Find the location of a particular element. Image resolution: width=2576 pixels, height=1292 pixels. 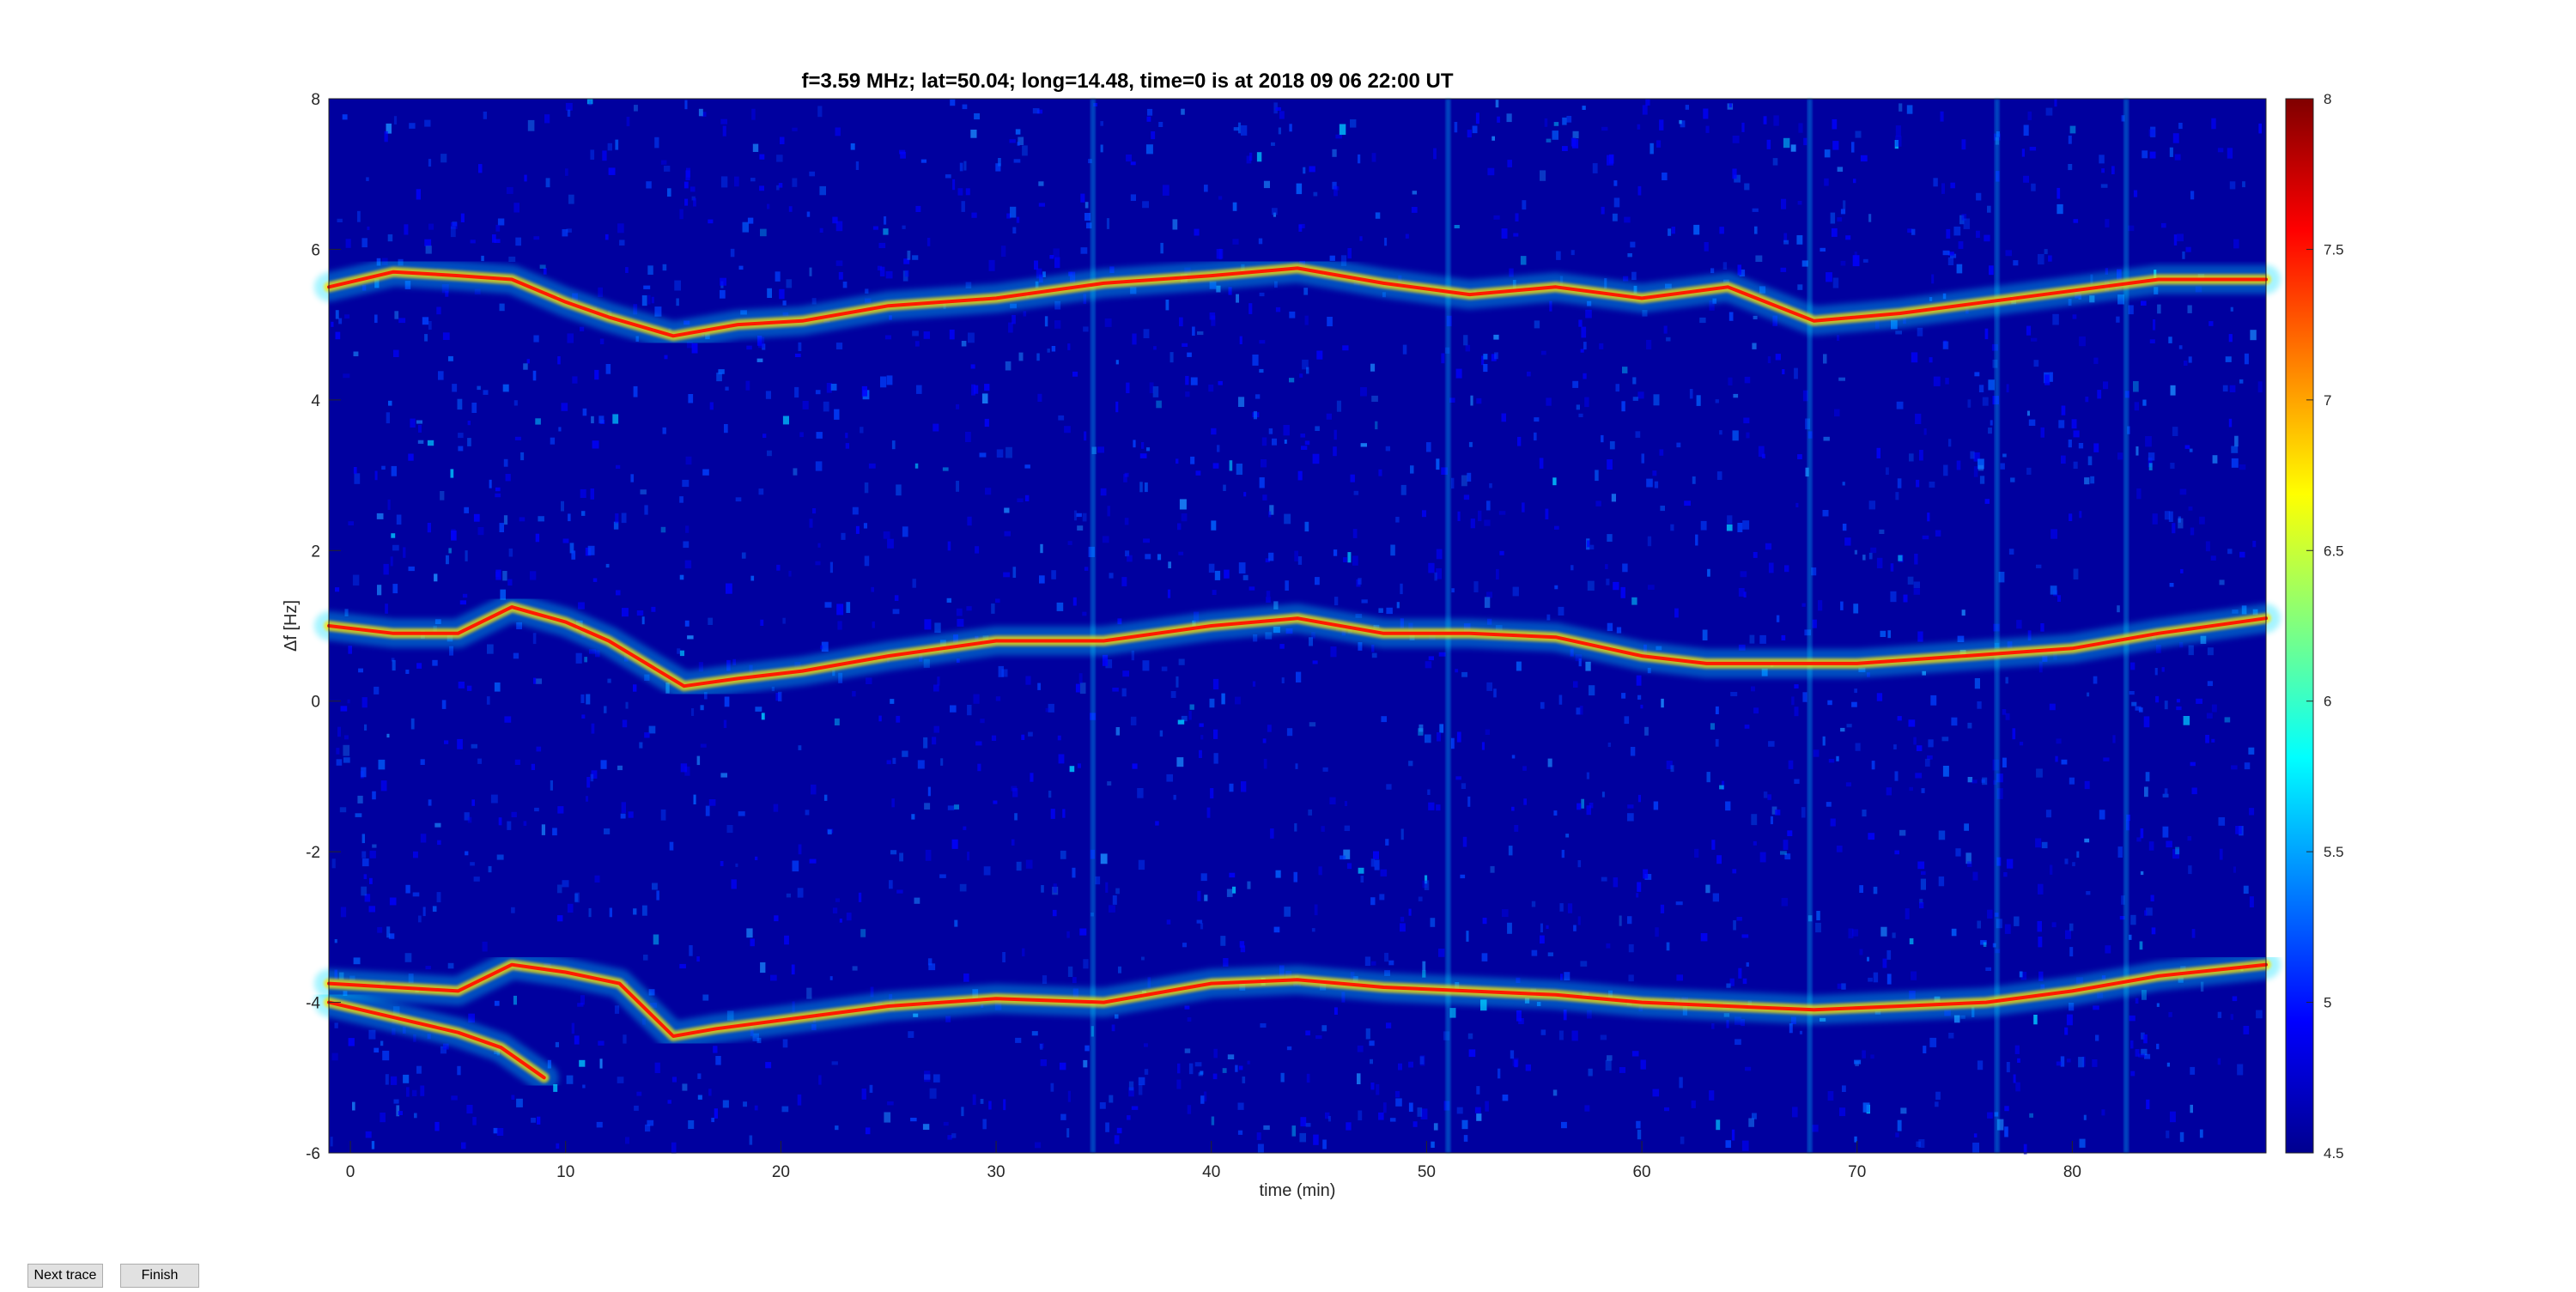

finish-button: Finish is located at coordinates (159, 1276).